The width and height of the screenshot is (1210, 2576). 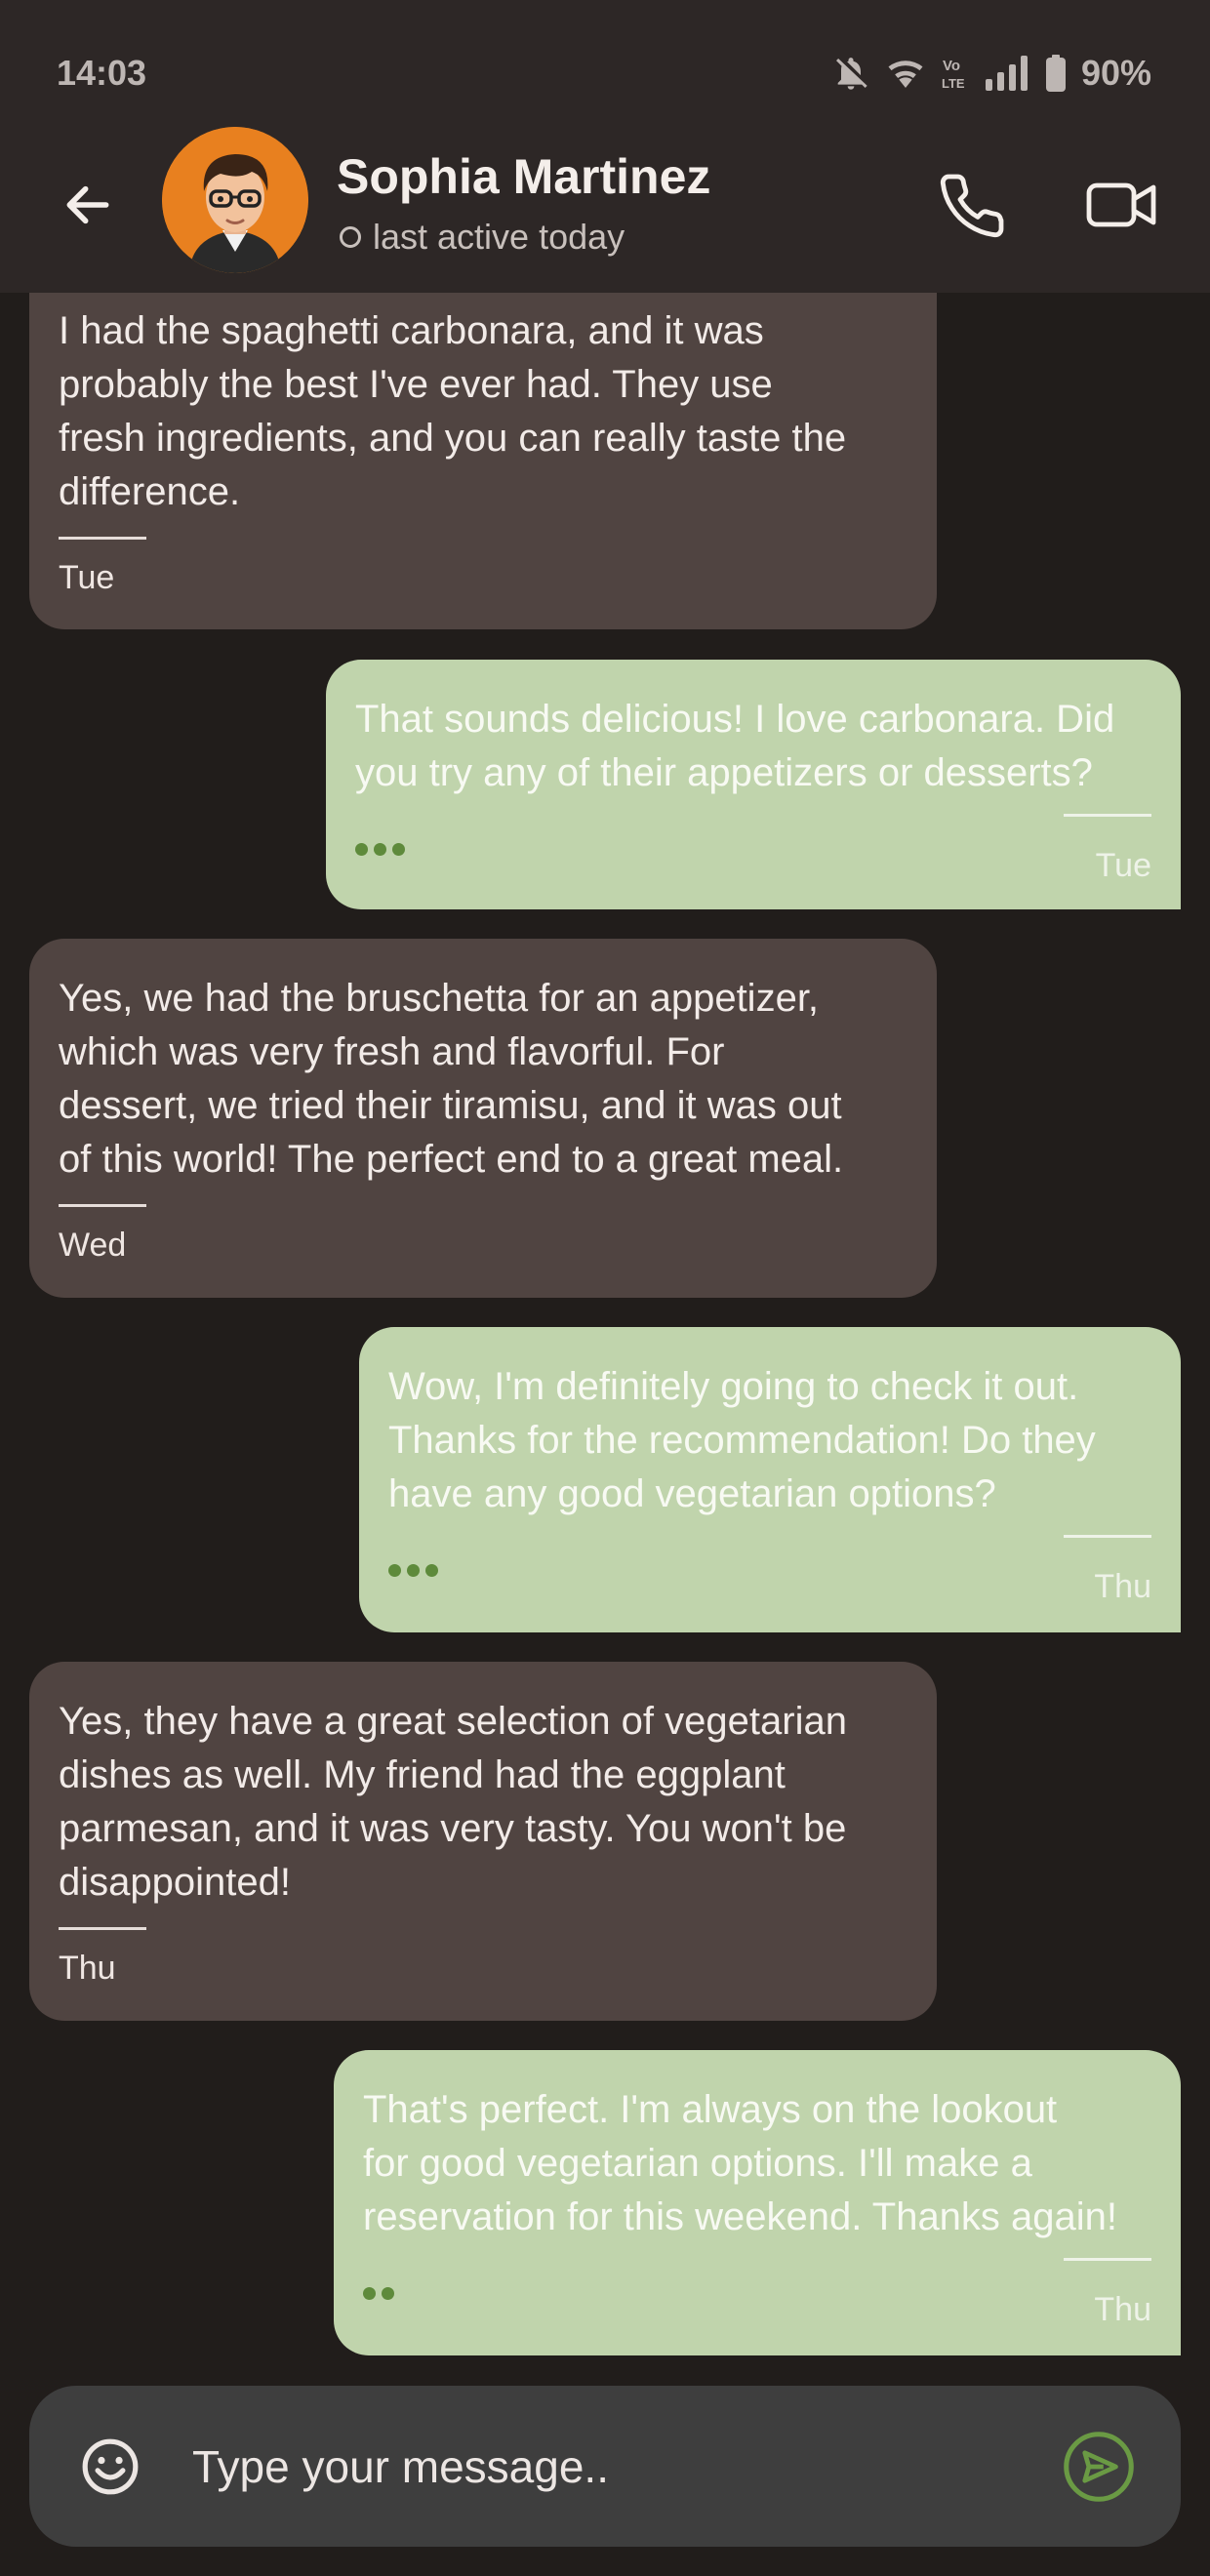 I want to click on message-composer, so click(x=605, y=2466).